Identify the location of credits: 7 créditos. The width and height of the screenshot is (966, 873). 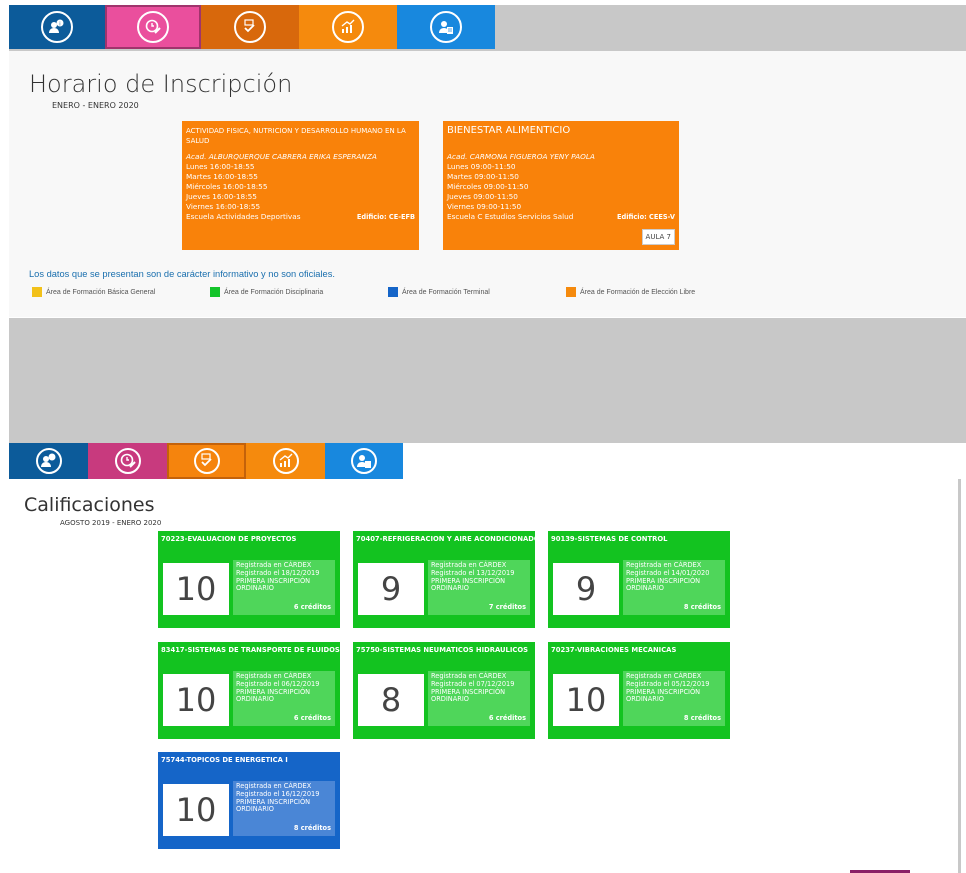
(507, 607).